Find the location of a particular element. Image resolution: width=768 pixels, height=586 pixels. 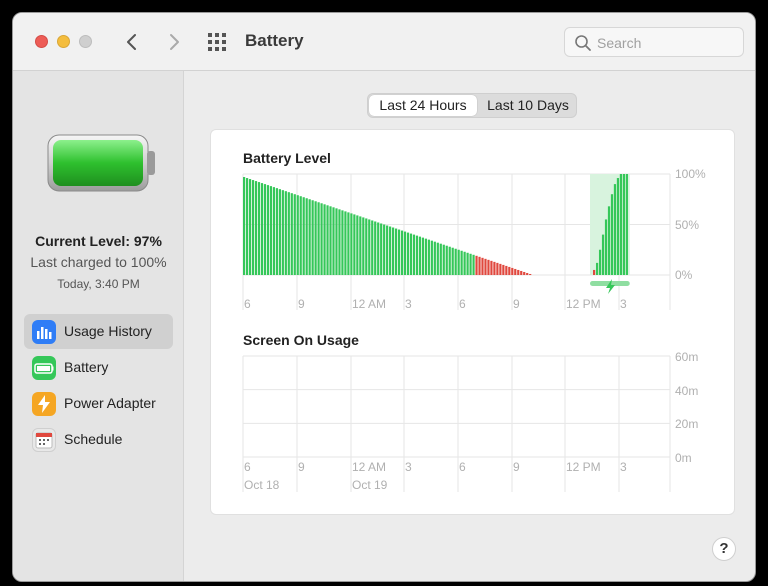

x-tick-label: 6 is located at coordinates (247, 467).